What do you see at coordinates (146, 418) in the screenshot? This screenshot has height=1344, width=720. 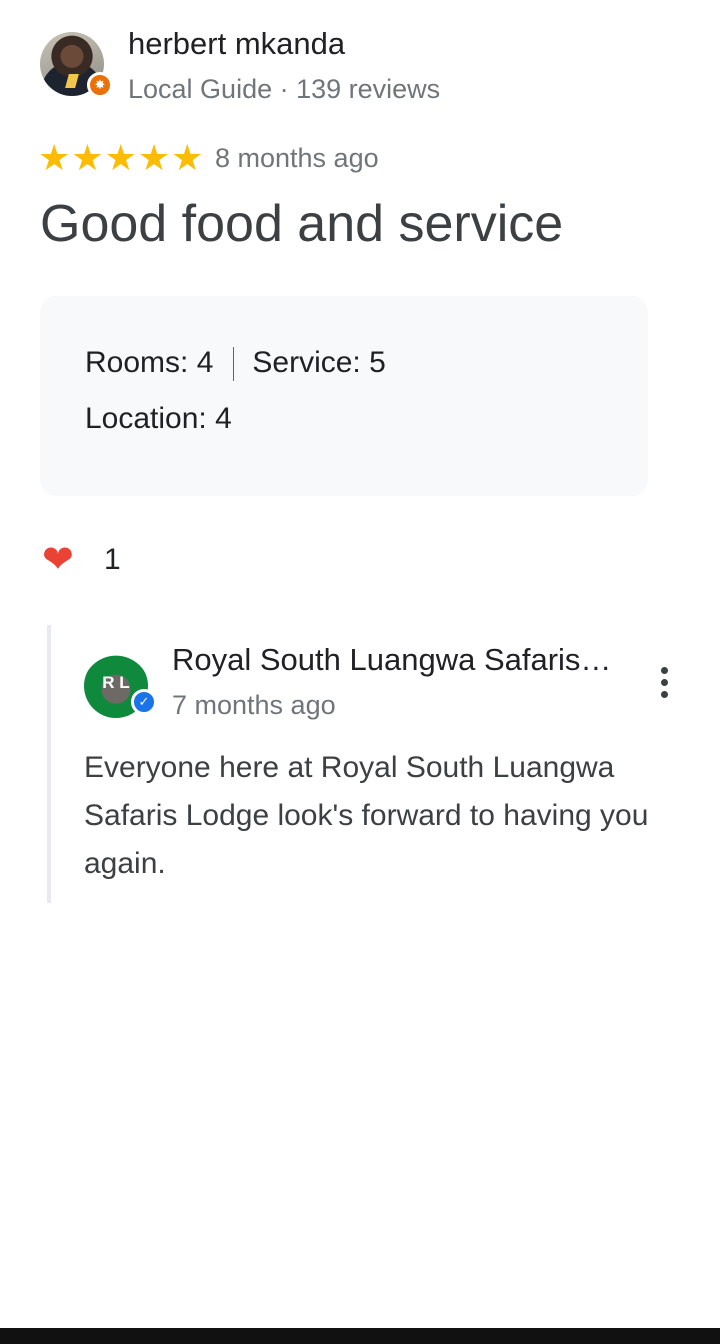 I see `location-label: Location:` at bounding box center [146, 418].